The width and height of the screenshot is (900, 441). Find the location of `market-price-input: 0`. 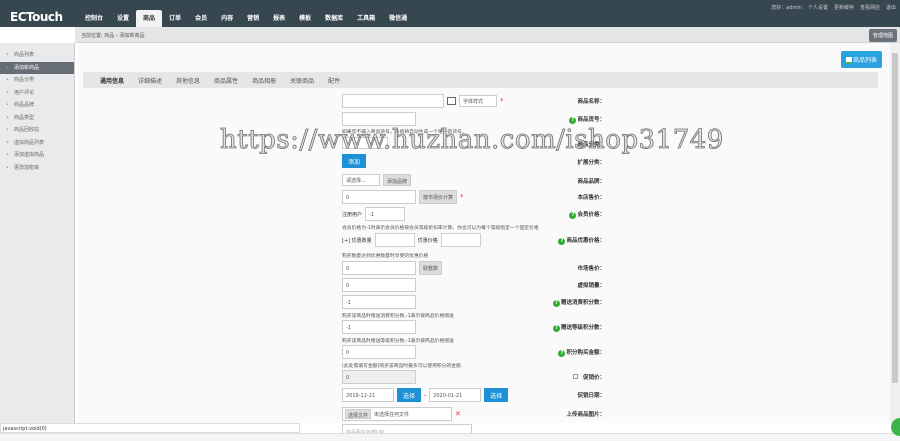

market-price-input: 0 is located at coordinates (379, 268).